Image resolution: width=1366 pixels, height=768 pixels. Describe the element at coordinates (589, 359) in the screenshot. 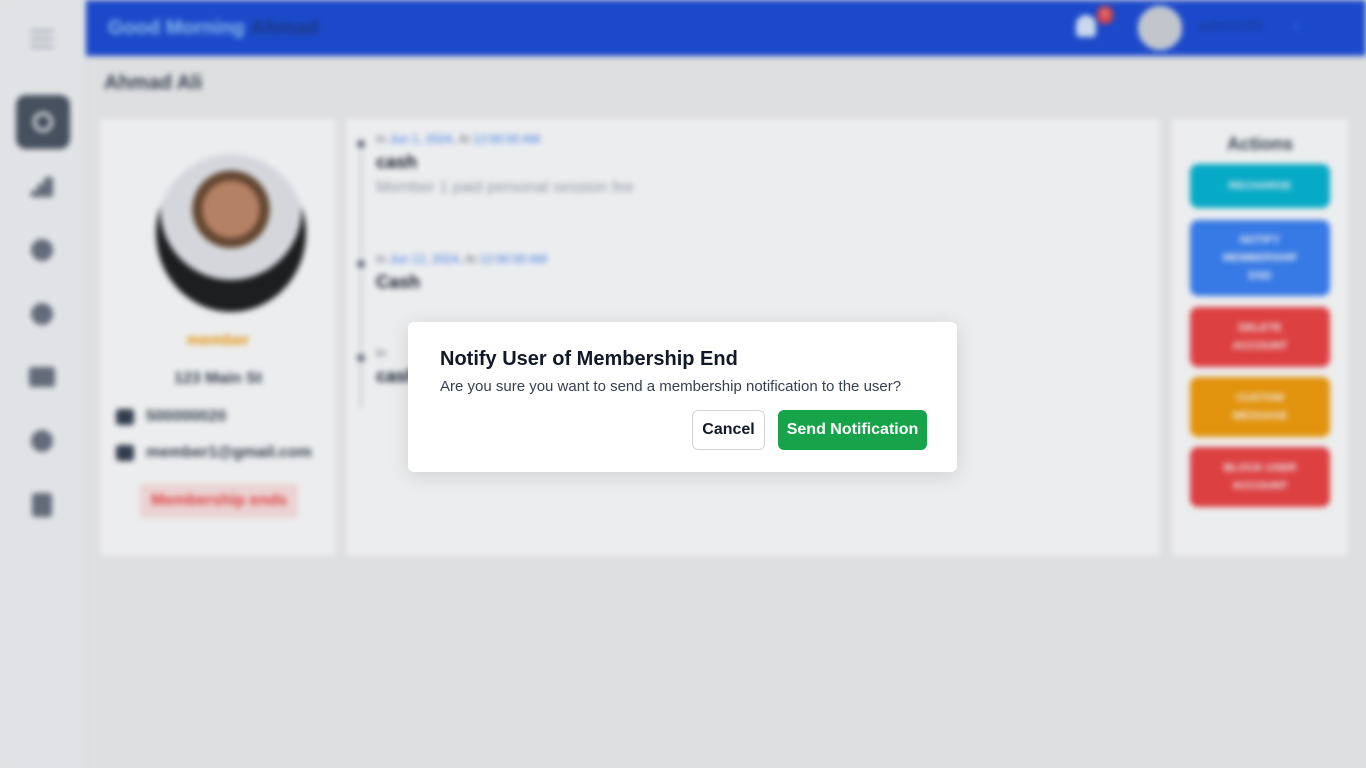

I see `dialog-title: Notify User of Membership End` at that location.